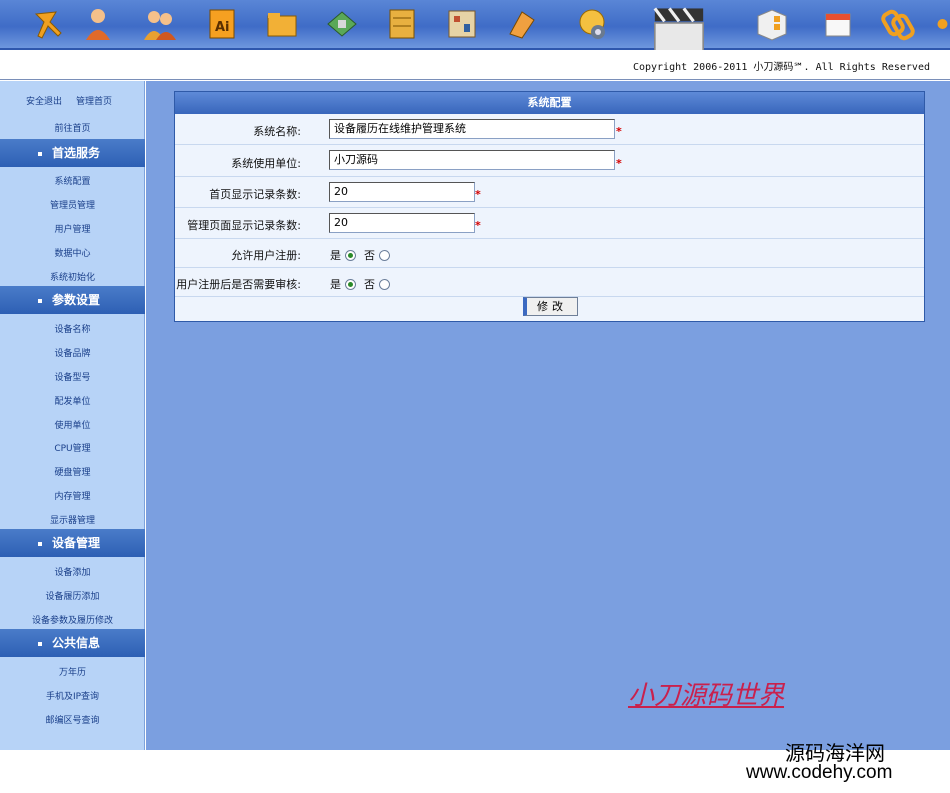 The image size is (950, 793). I want to click on site-url-watermark: www.codehy.com, so click(819, 772).